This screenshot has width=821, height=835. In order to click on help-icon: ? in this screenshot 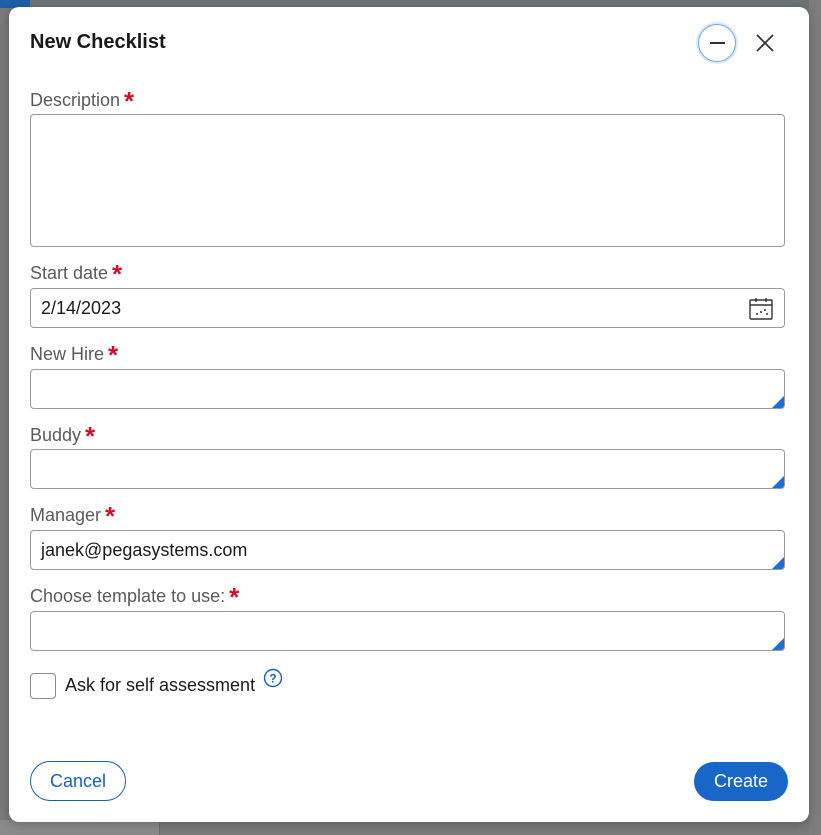, I will do `click(273, 678)`.